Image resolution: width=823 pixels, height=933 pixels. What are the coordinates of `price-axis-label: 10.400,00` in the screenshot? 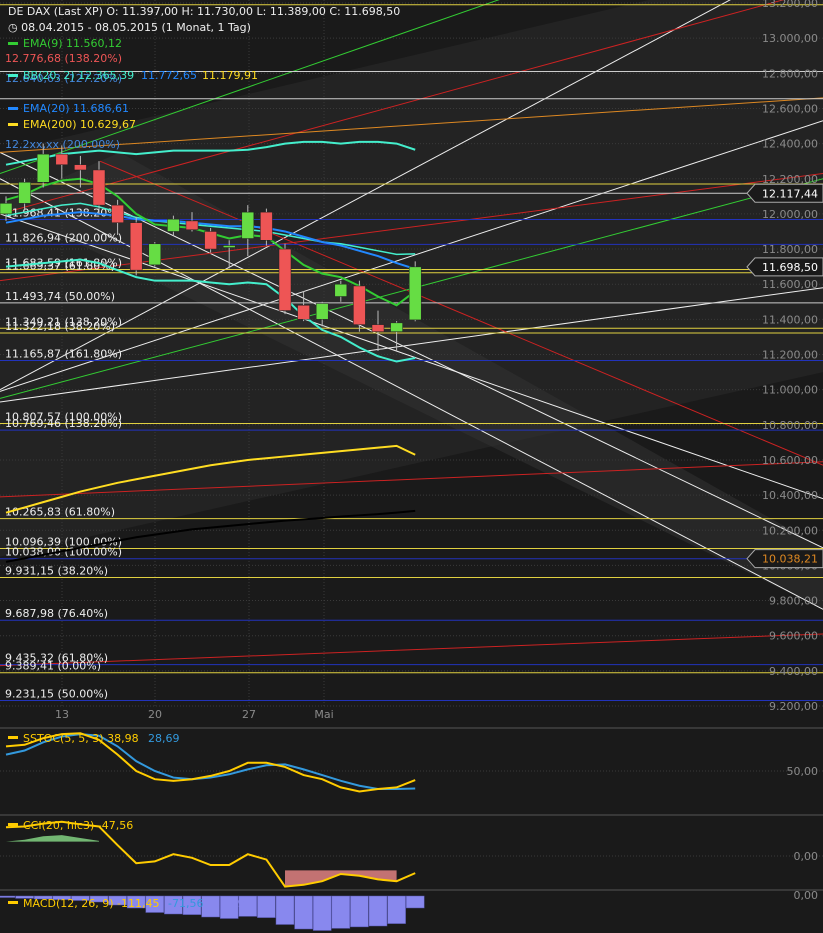 It's located at (790, 495).